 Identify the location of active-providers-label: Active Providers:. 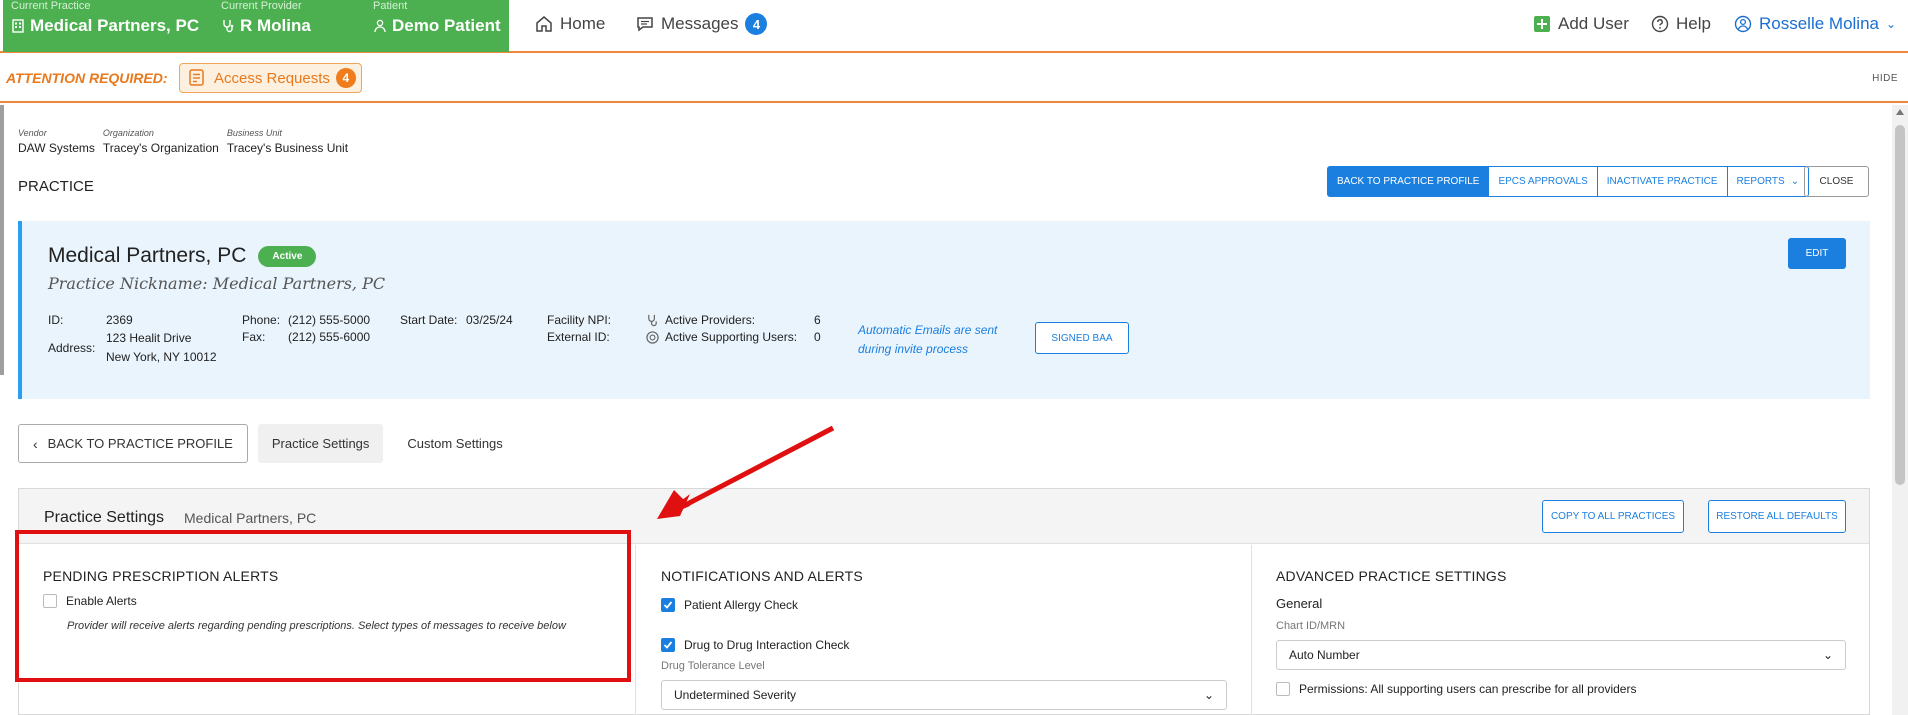
(710, 320).